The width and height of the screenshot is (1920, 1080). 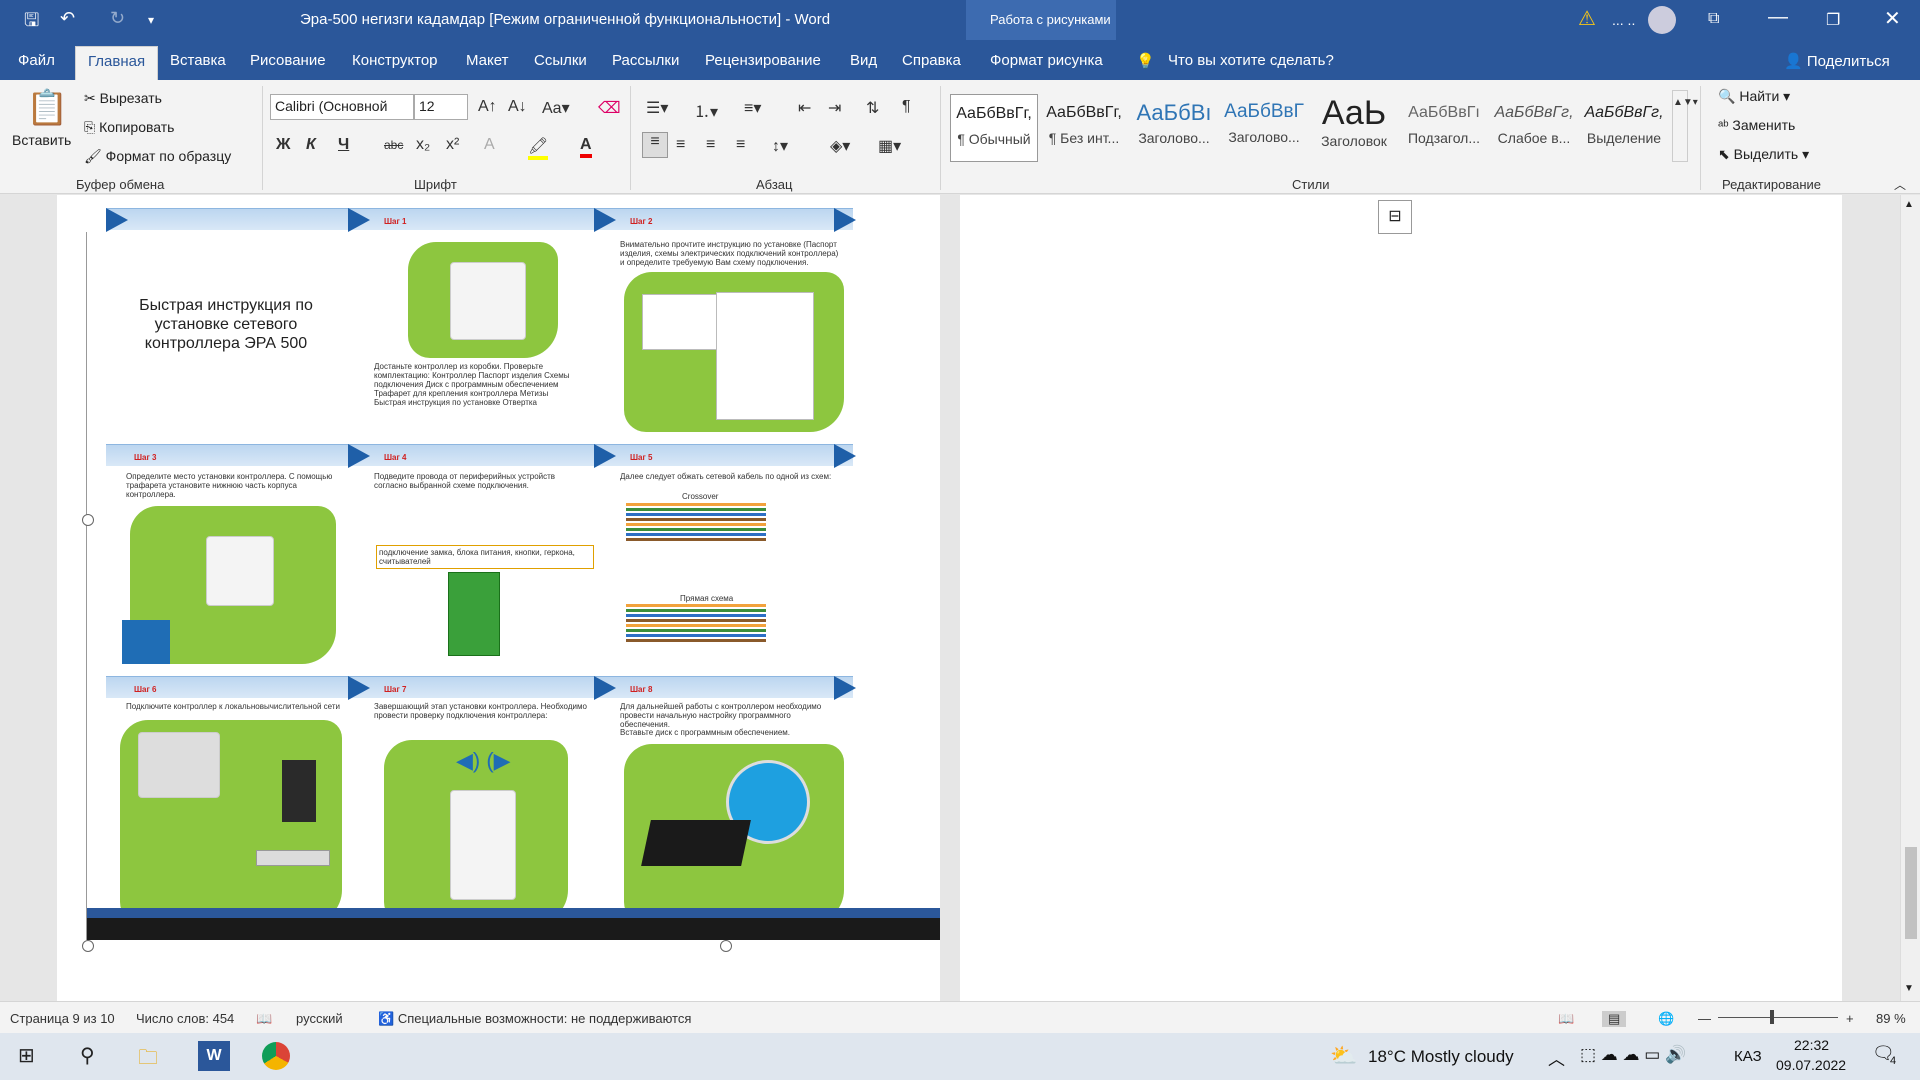 What do you see at coordinates (36, 60) in the screenshot?
I see `tab-file: Файл` at bounding box center [36, 60].